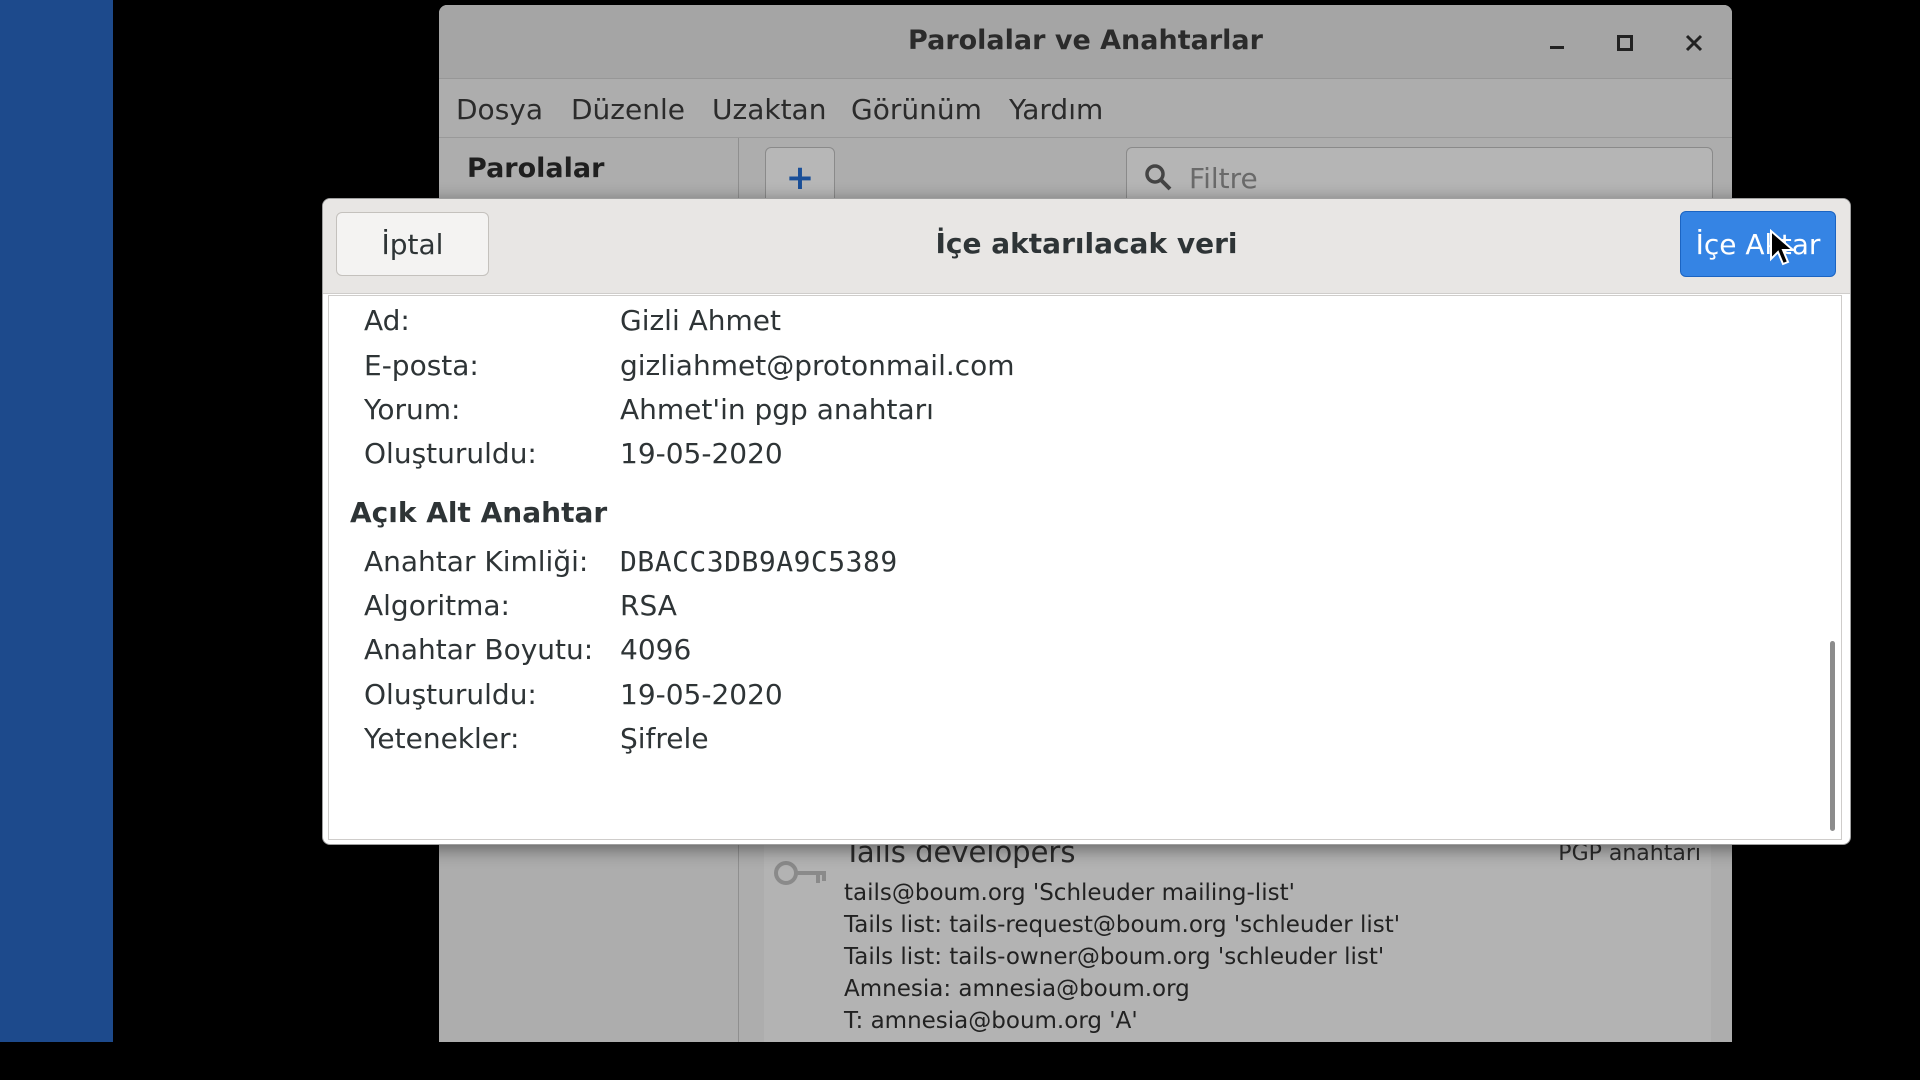 This screenshot has width=1920, height=1080. Describe the element at coordinates (573, 694) in the screenshot. I see `subkey-created-row: Oluşturuldu: 19-05-2020` at that location.